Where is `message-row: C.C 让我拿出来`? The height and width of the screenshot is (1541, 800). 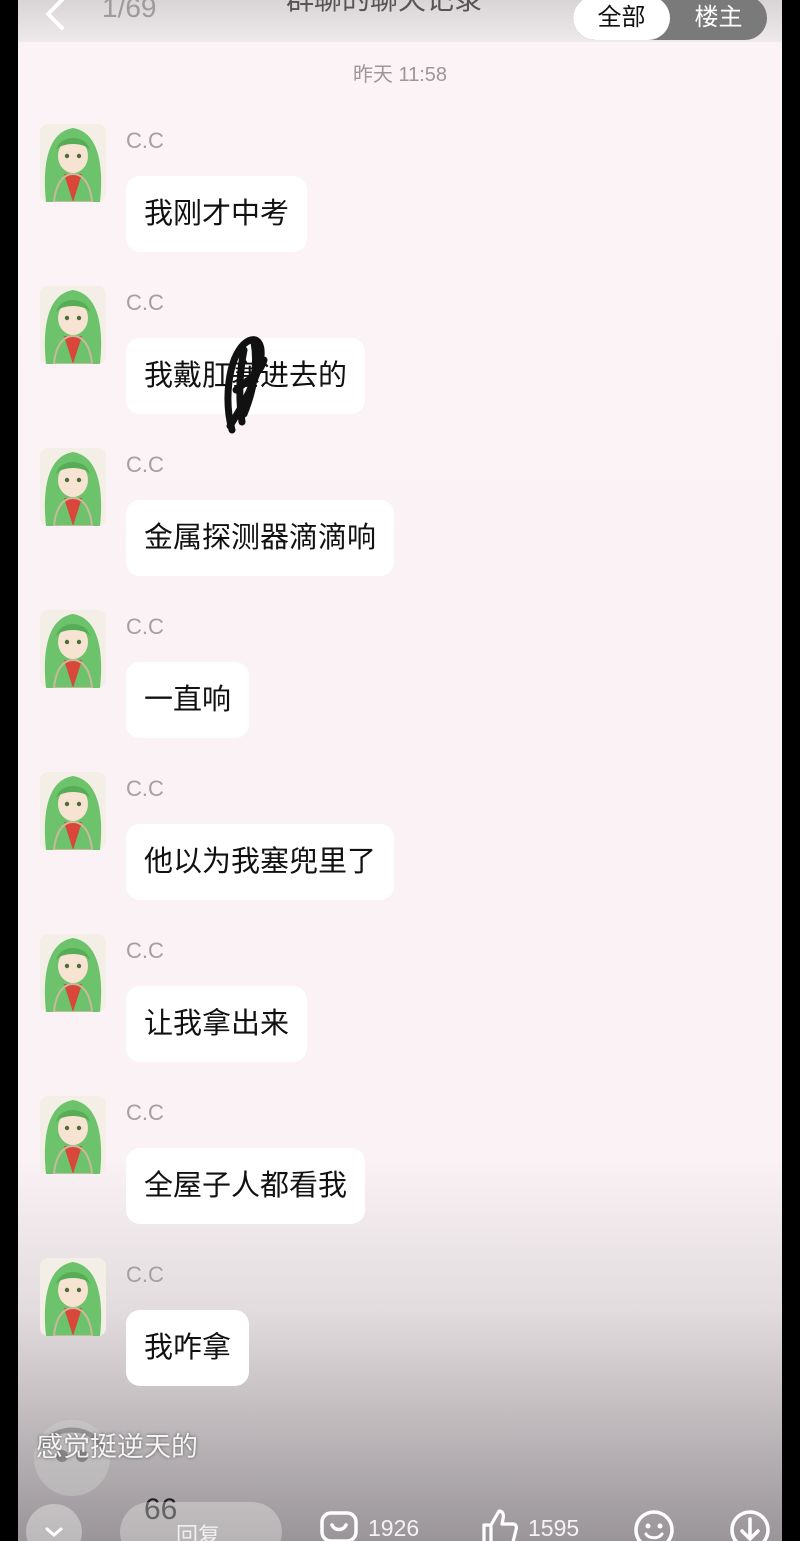 message-row: C.C 让我拿出来 is located at coordinates (400, 1009).